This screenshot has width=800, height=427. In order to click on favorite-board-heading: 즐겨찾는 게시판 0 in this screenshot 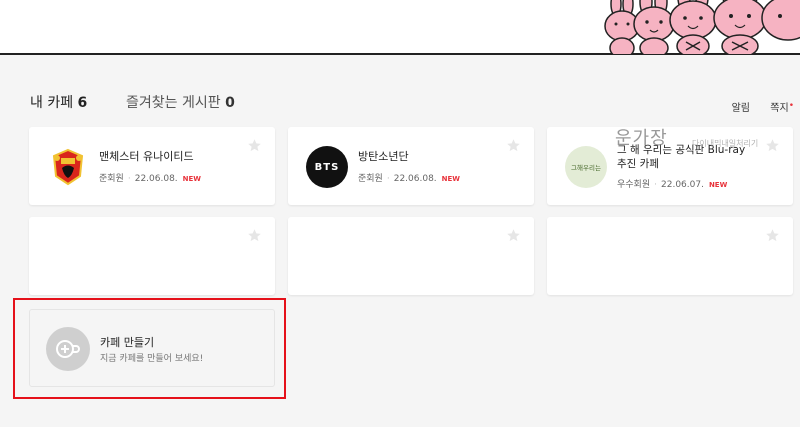, I will do `click(180, 102)`.